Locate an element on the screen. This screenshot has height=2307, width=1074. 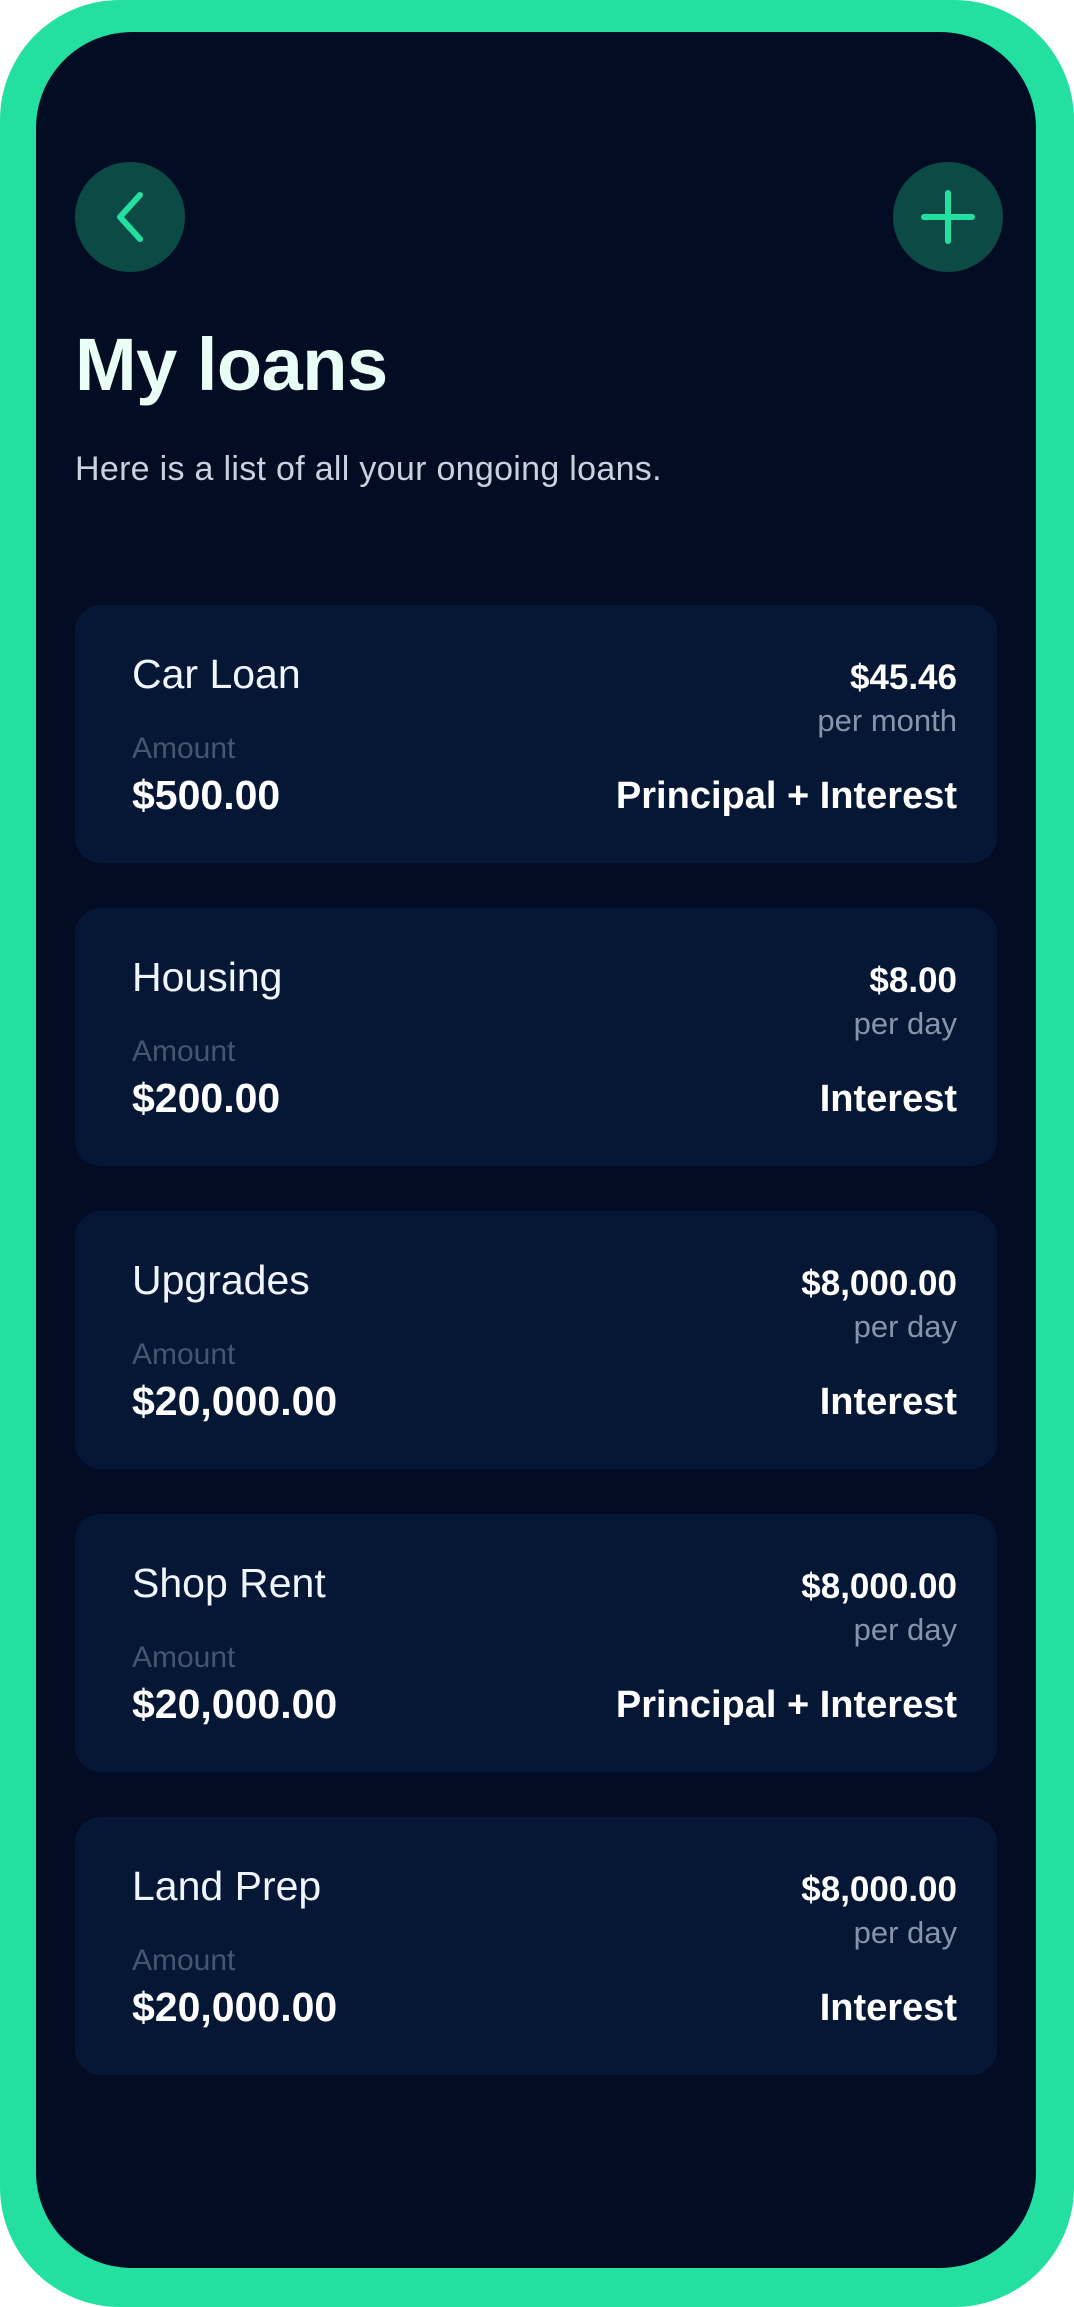
chevron-left-icon is located at coordinates (130, 217).